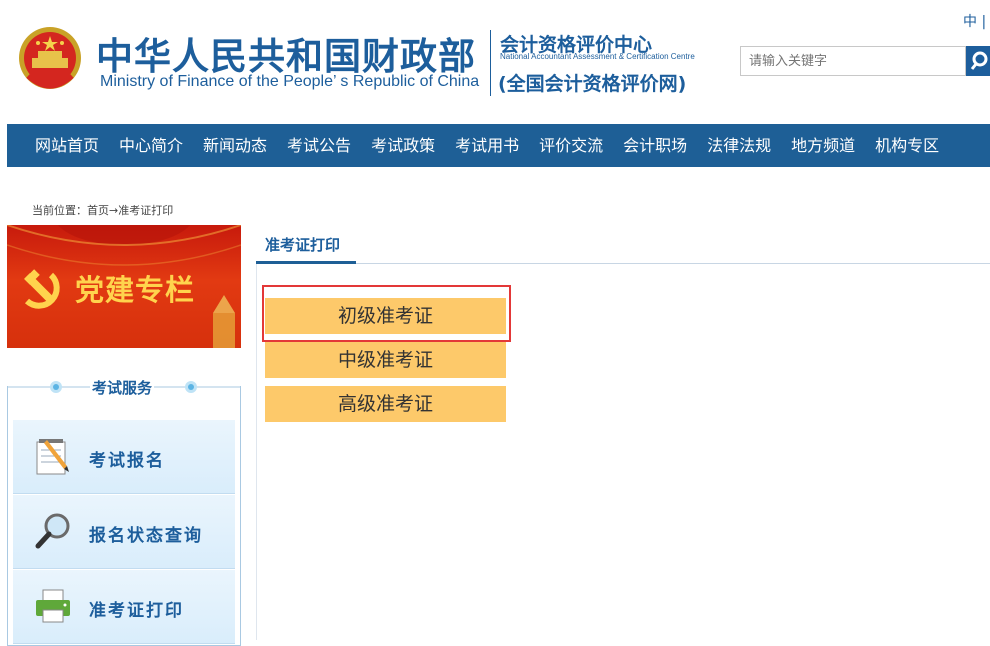 The image size is (990, 646). Describe the element at coordinates (907, 145) in the screenshot. I see `nav-item-institutions: 机构专区` at that location.